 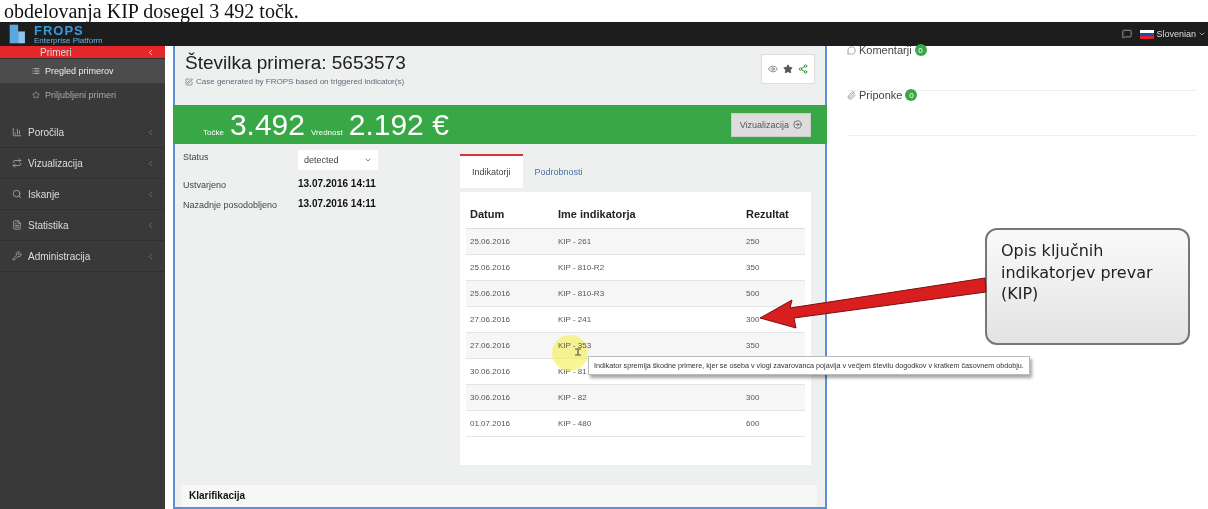 What do you see at coordinates (231, 204) in the screenshot?
I see `field-label: Nazadnje posodobljeno` at bounding box center [231, 204].